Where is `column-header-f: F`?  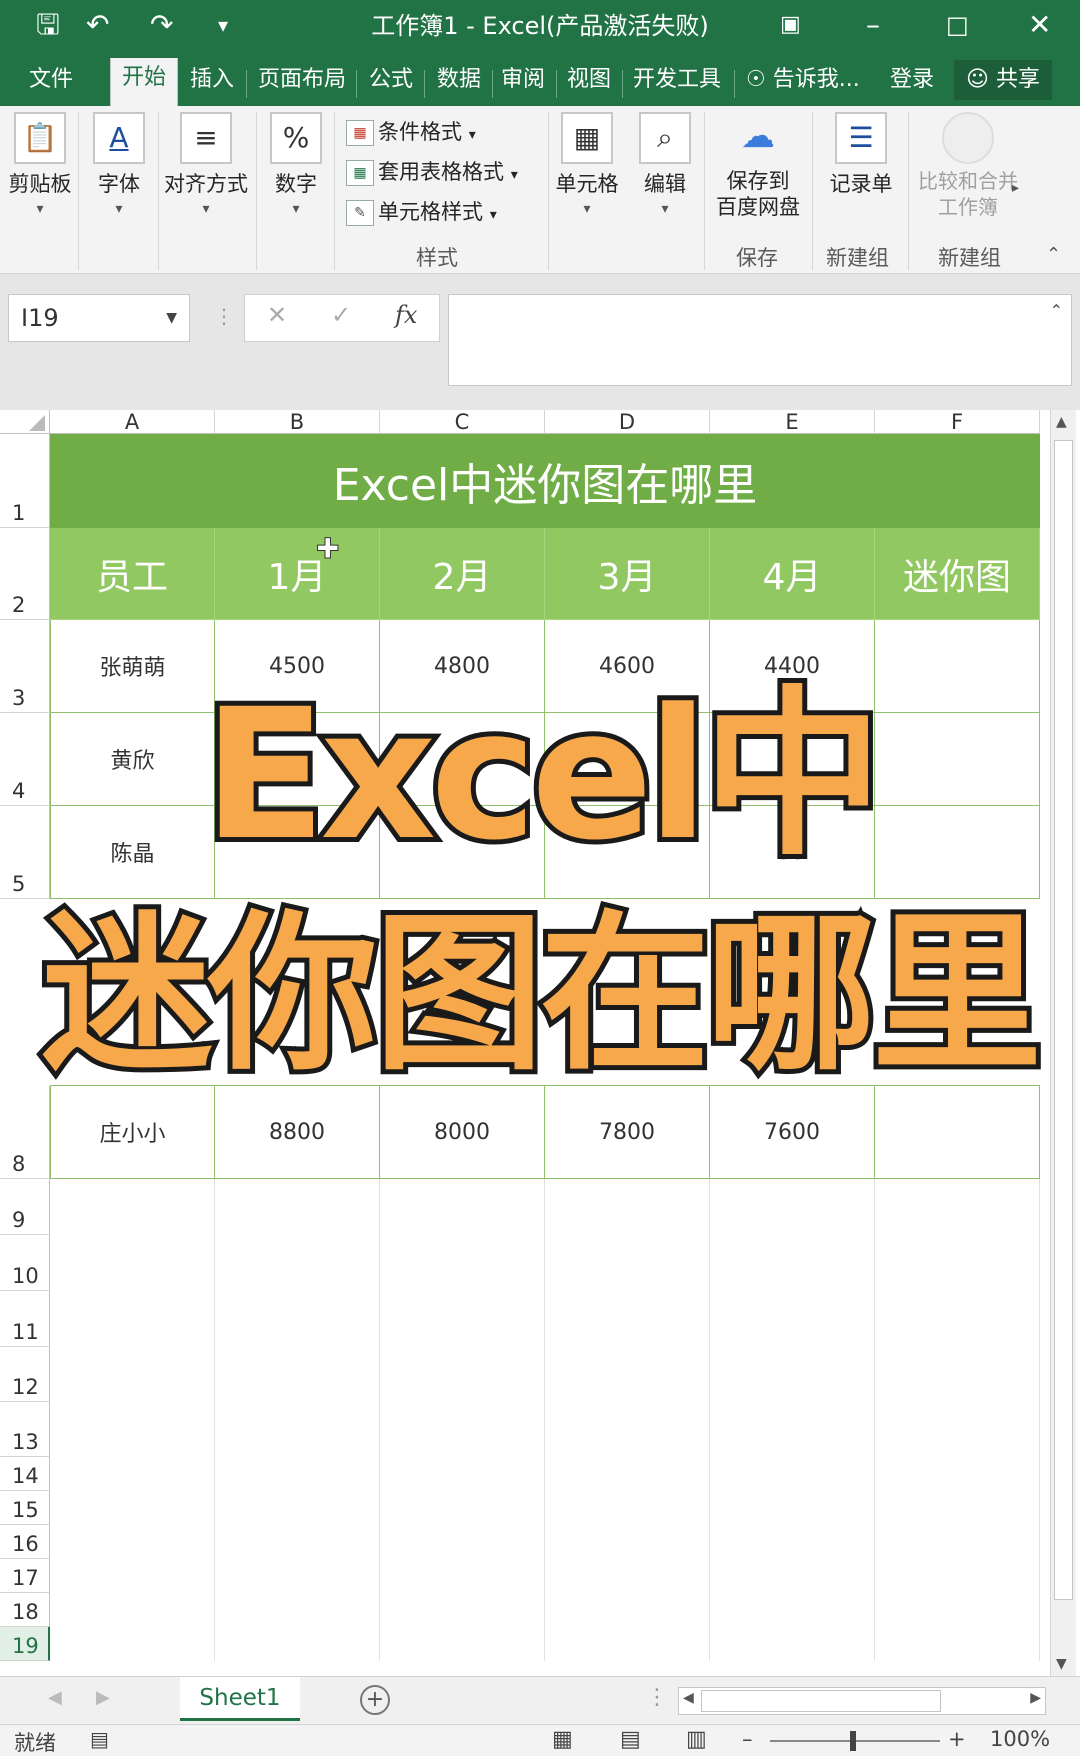
column-header-f: F is located at coordinates (957, 422).